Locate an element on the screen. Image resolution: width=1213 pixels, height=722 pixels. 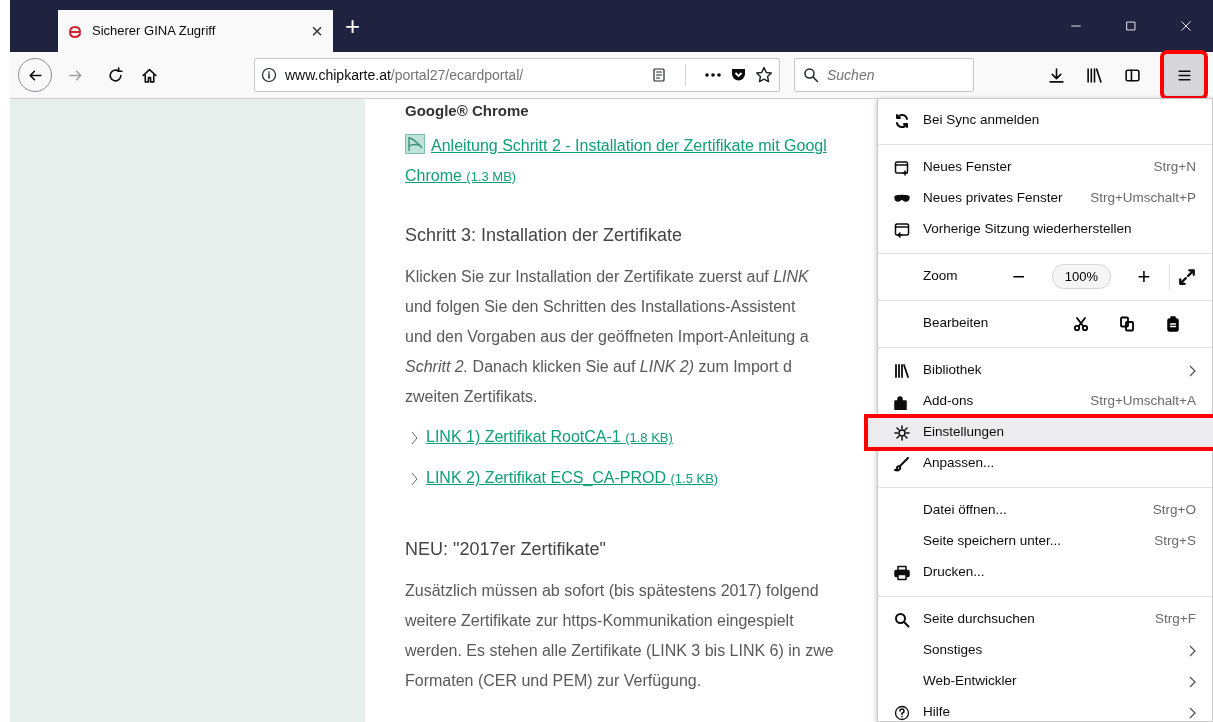
section-heading: Google® Chrome is located at coordinates (467, 111).